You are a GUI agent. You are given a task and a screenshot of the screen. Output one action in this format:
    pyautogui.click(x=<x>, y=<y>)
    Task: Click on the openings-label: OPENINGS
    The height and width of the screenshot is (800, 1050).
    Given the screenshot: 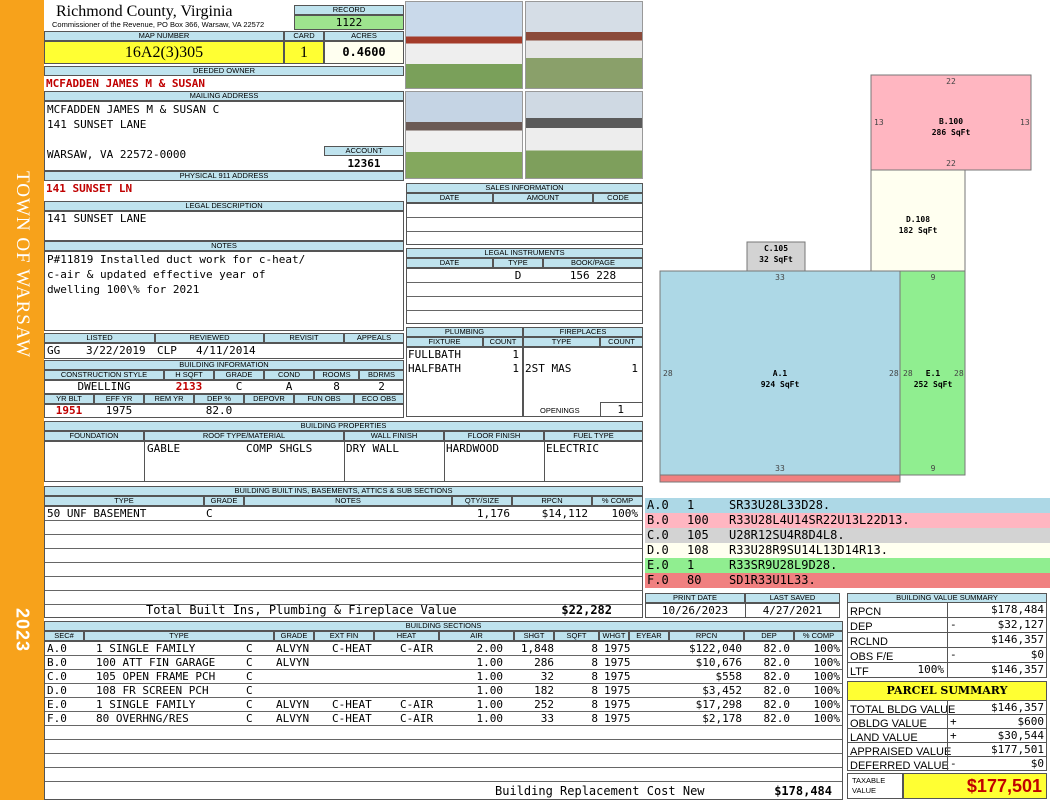 What is the action you would take?
    pyautogui.click(x=560, y=410)
    